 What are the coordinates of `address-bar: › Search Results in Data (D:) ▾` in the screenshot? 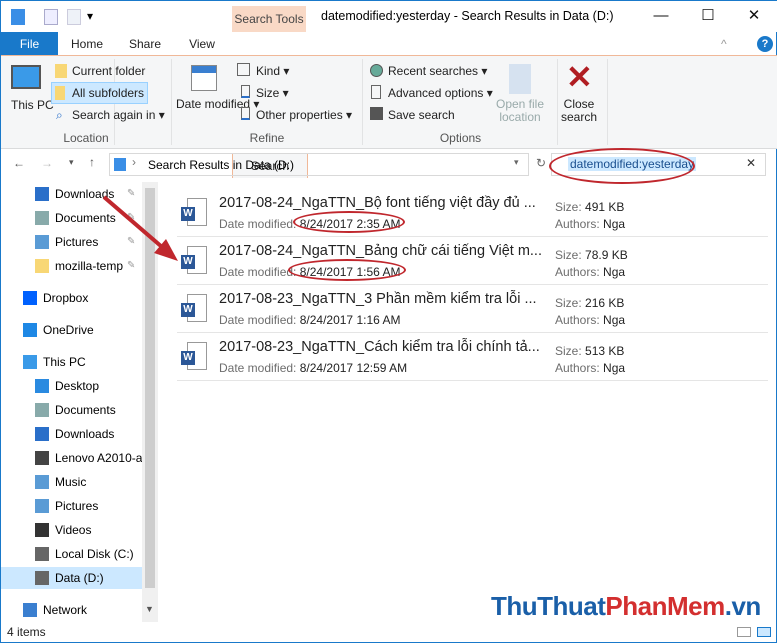 It's located at (319, 164).